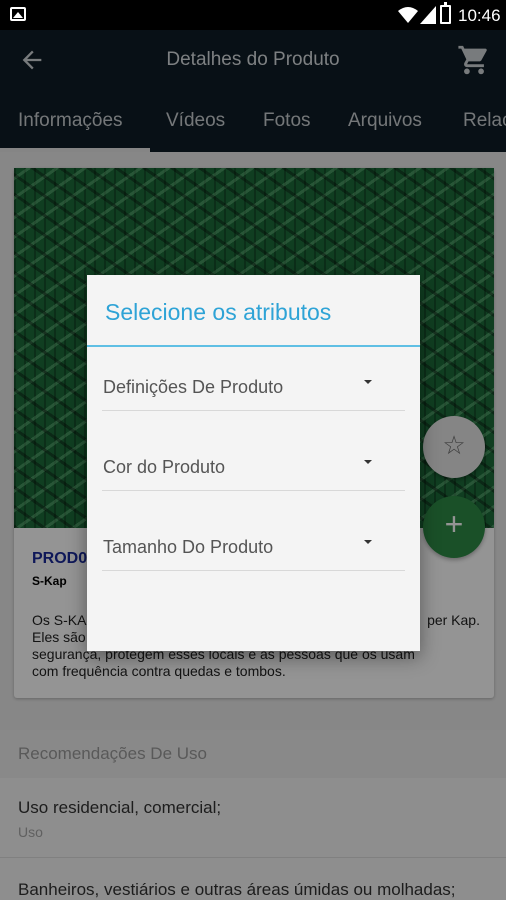 The width and height of the screenshot is (506, 900). I want to click on battery-icon, so click(445, 13).